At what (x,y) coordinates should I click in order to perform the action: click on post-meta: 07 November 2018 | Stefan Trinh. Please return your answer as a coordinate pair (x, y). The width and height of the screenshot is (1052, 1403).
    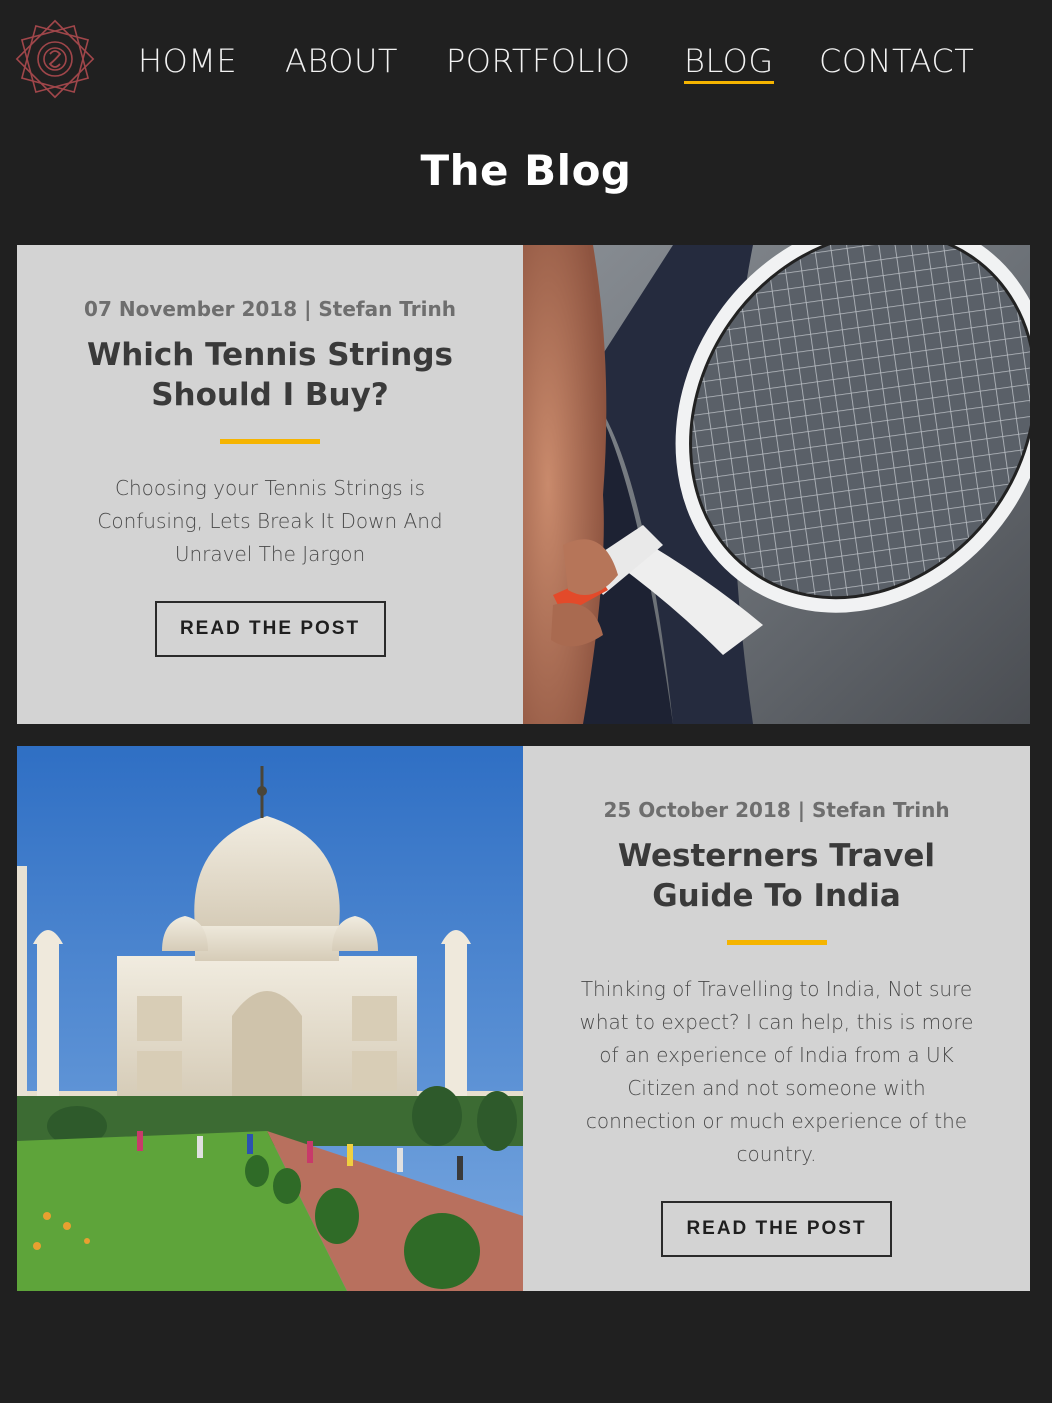
    Looking at the image, I should click on (270, 309).